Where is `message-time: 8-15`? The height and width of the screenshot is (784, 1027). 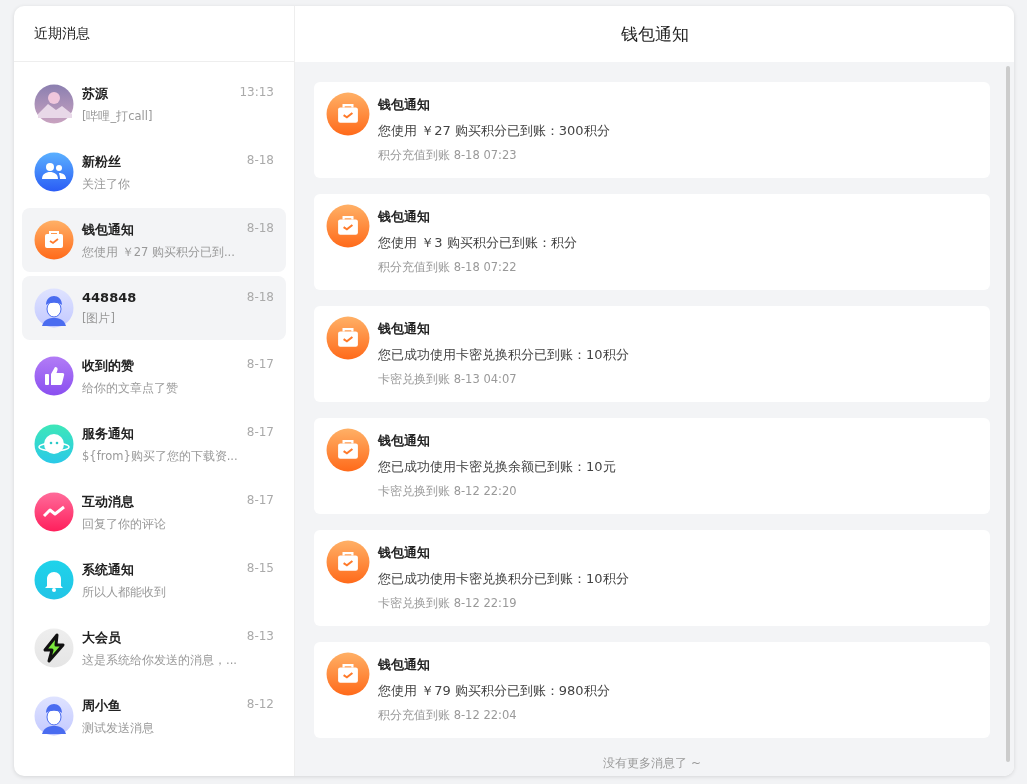
message-time: 8-15 is located at coordinates (260, 568).